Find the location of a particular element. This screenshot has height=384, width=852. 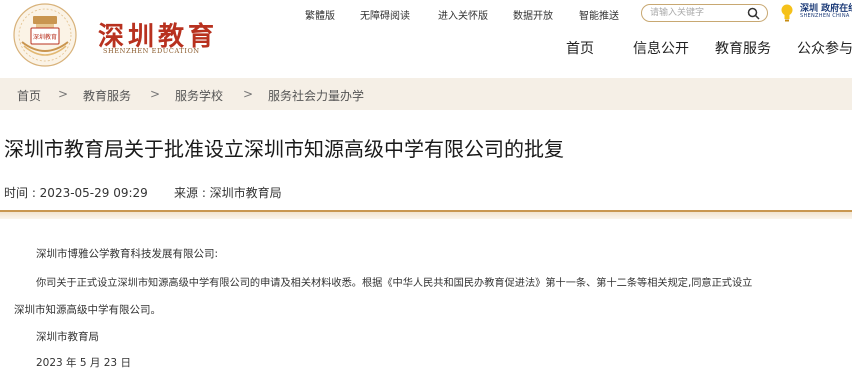

breadcrumb-education-services: 教育服务 is located at coordinates (107, 95).